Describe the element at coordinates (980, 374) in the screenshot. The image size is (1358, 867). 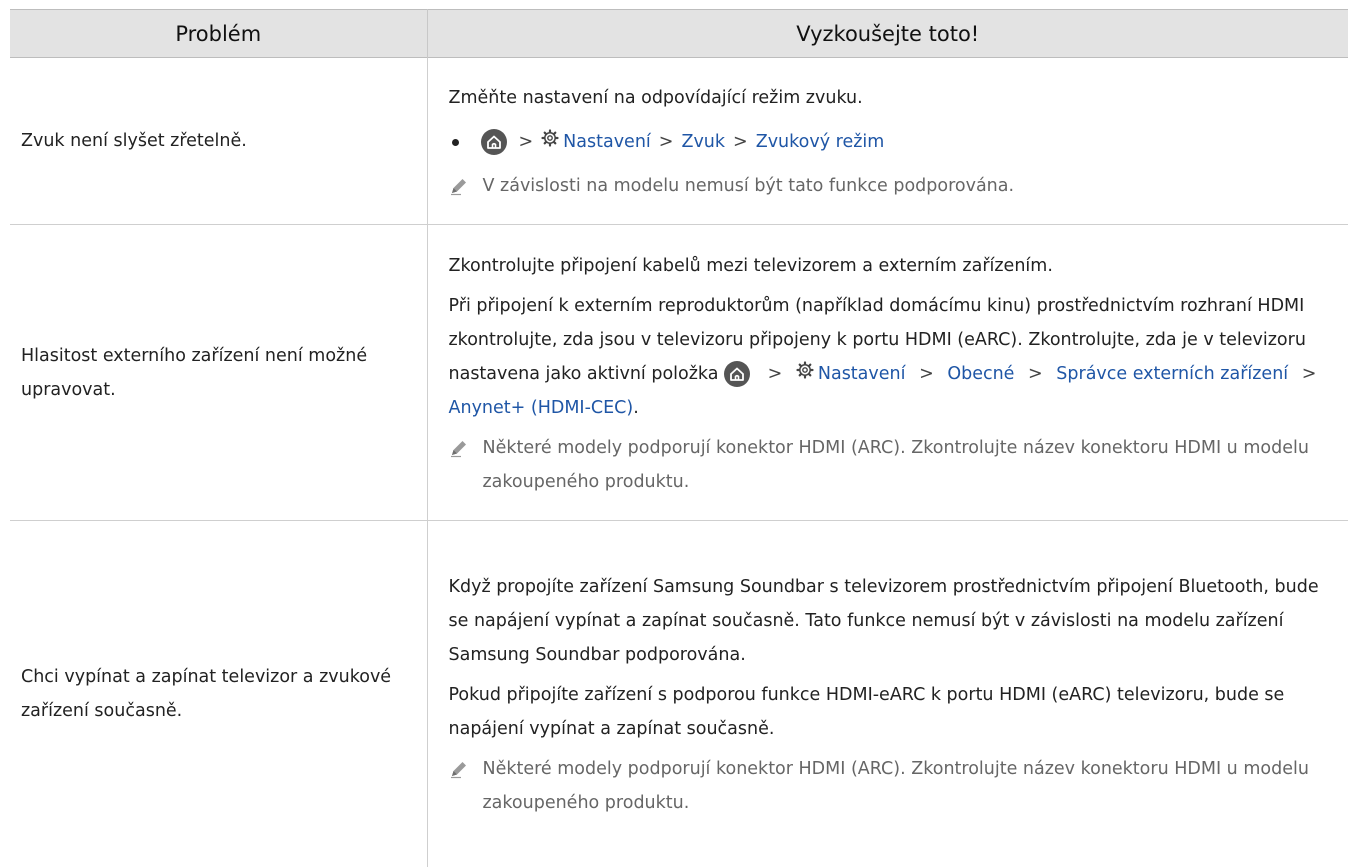
I see `menu-link-general: Obecné` at that location.